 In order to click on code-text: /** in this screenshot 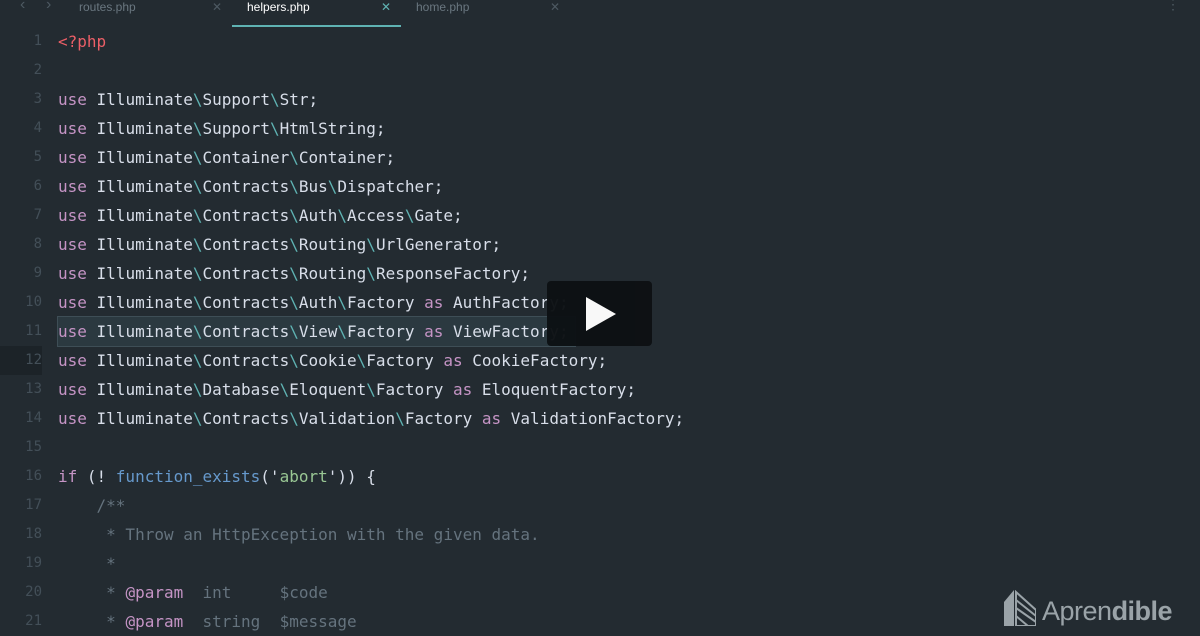, I will do `click(92, 505)`.